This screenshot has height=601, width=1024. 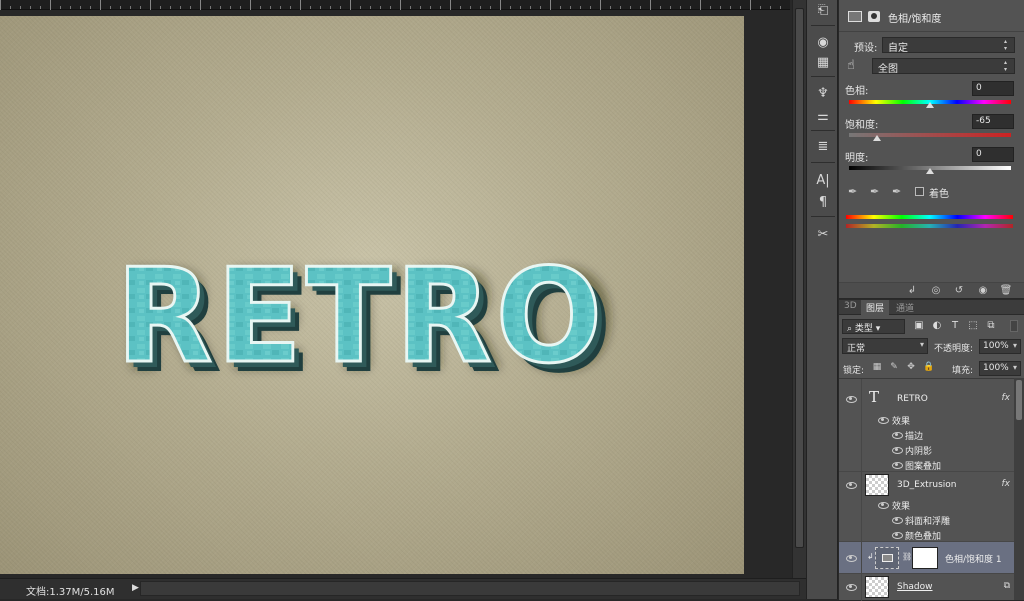 I want to click on preset-value: 自定, so click(x=898, y=48).